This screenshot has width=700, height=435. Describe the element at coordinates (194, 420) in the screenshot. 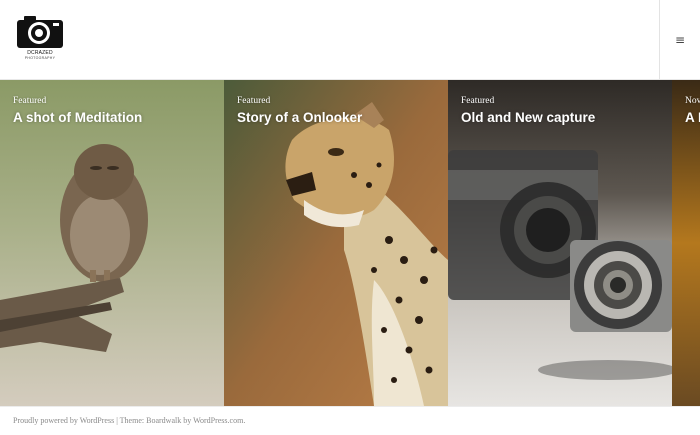

I see `theme-link: Boardwalk by WordPress.com` at that location.